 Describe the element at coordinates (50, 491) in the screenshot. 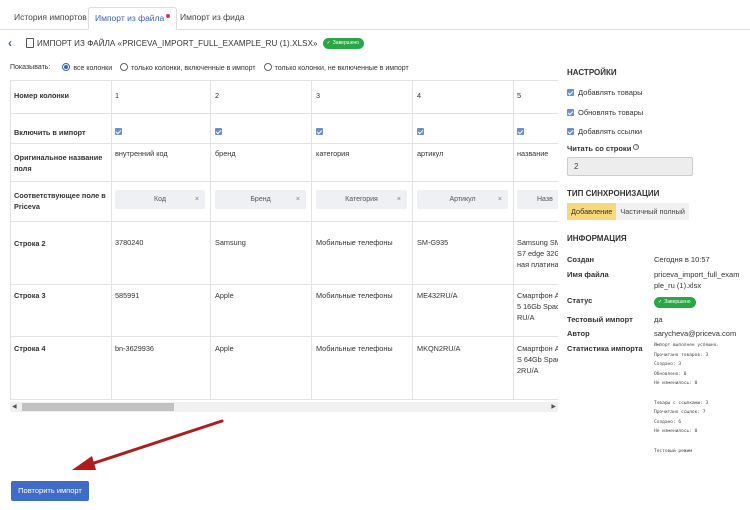

I see `repeat-import-button: Повторить импорт` at that location.